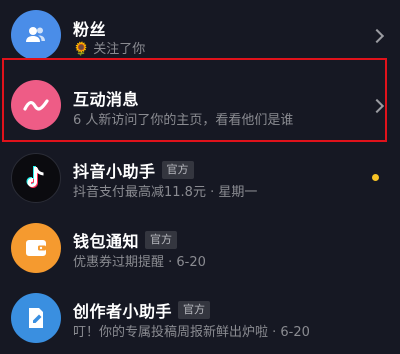  What do you see at coordinates (90, 29) in the screenshot?
I see `row-title: 粉丝` at bounding box center [90, 29].